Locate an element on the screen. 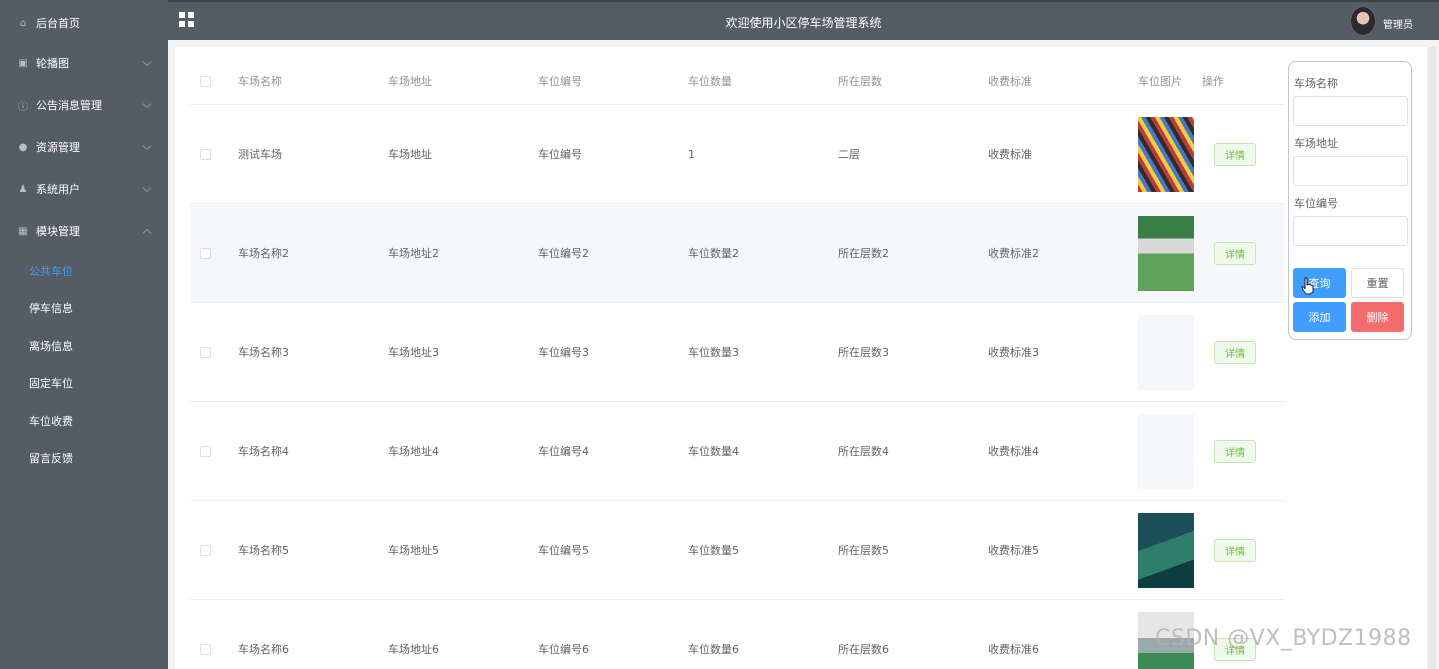 Image resolution: width=1439 pixels, height=669 pixels. sidebar-item-carousel: ▣ 轮播图 is located at coordinates (84, 63).